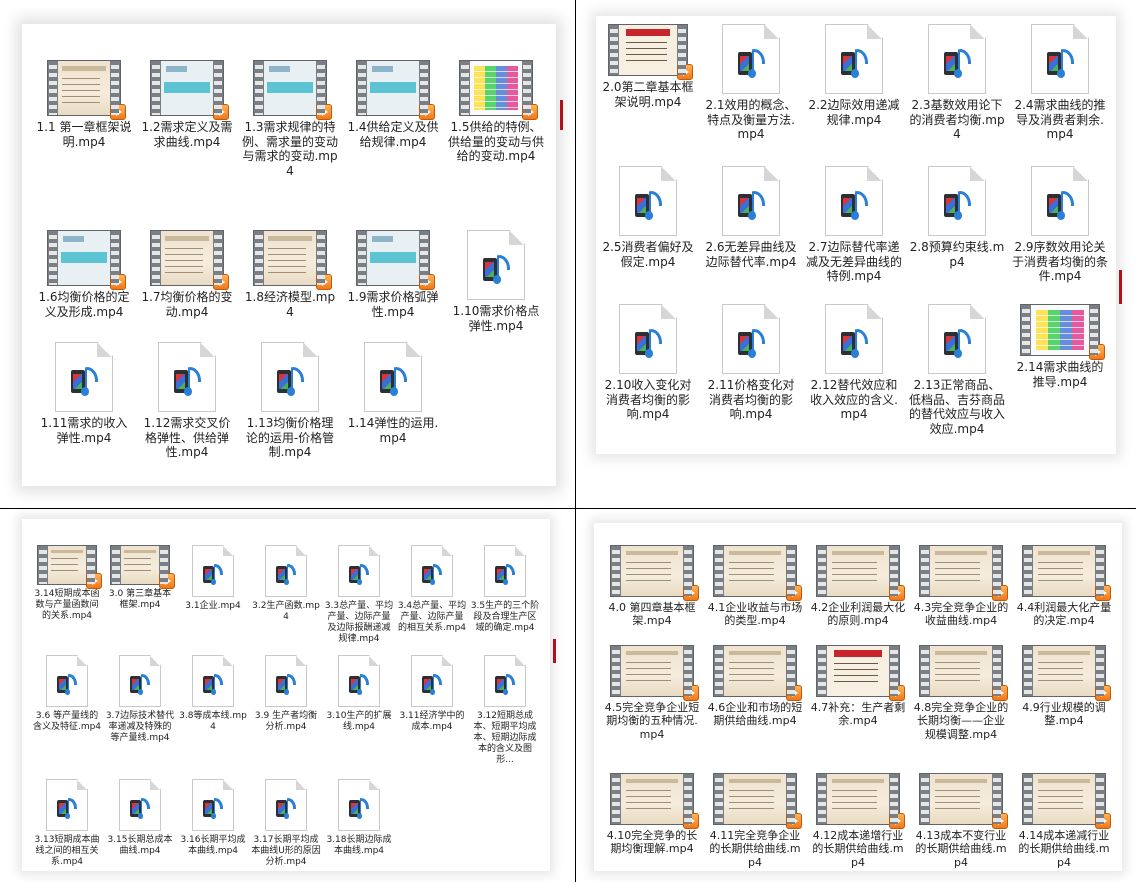 Image resolution: width=1136 pixels, height=882 pixels. I want to click on file-item: 4.14成本递减行业的长期供给曲线.mp4, so click(1064, 821).